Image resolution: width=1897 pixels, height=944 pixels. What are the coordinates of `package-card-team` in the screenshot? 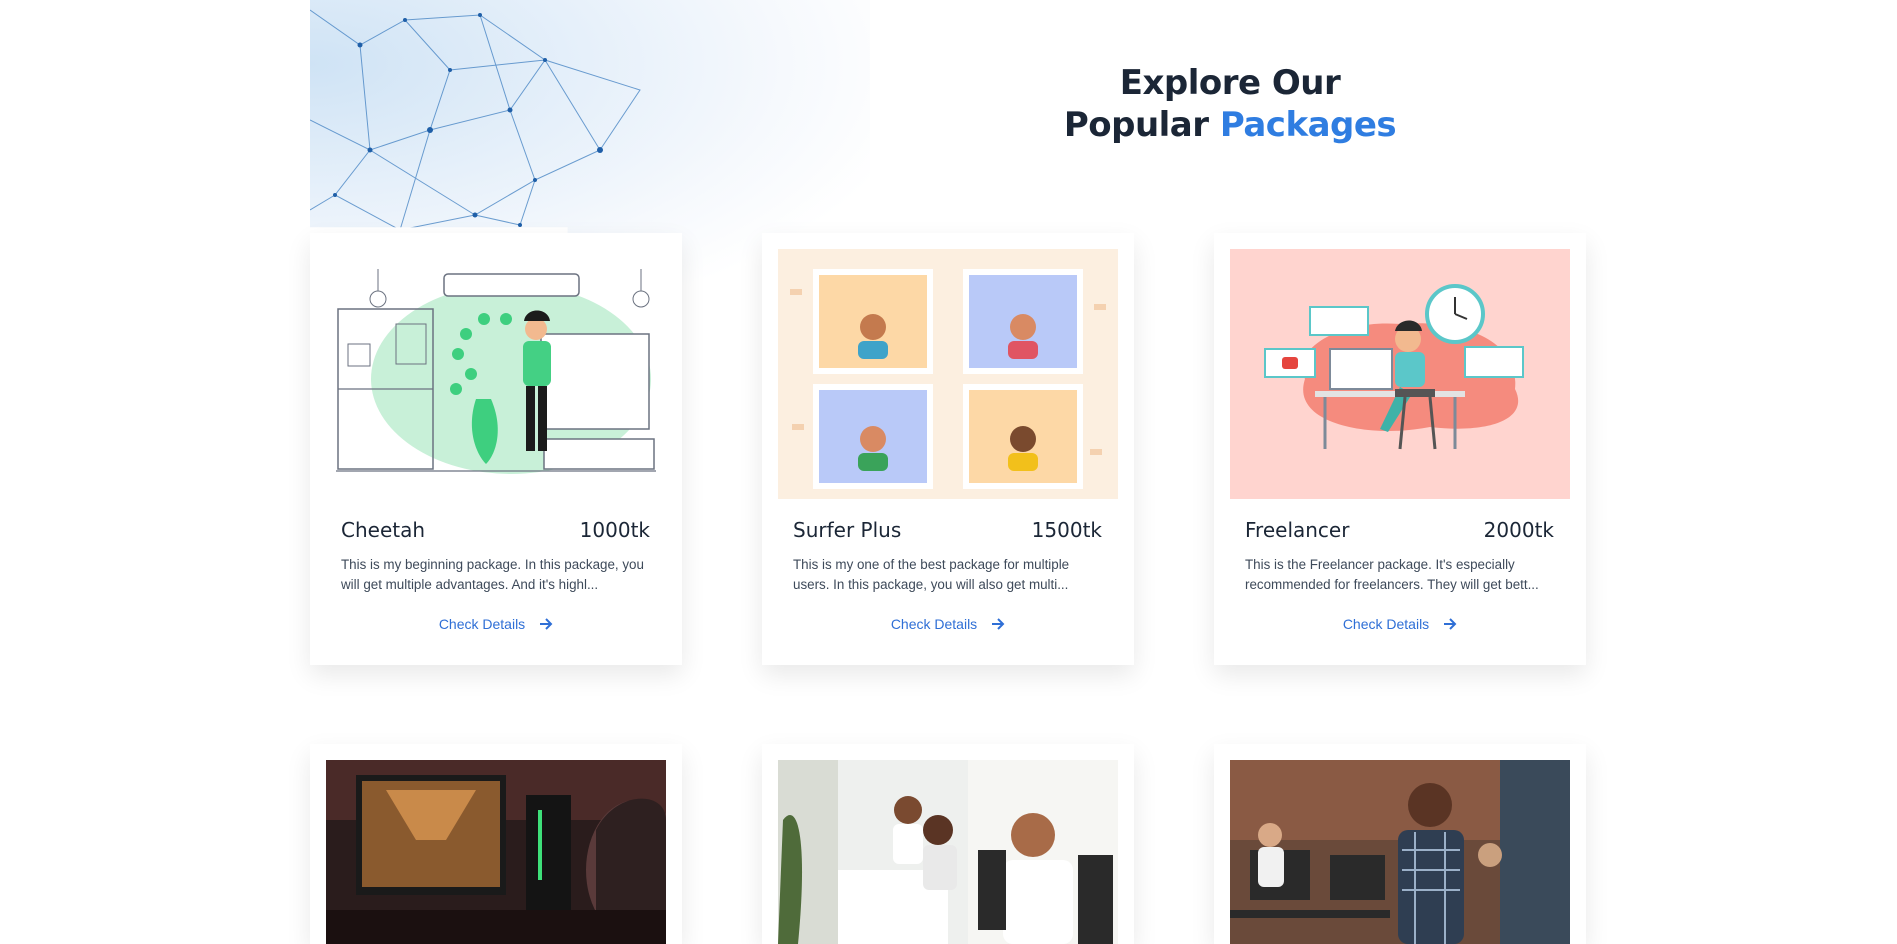 It's located at (1400, 844).